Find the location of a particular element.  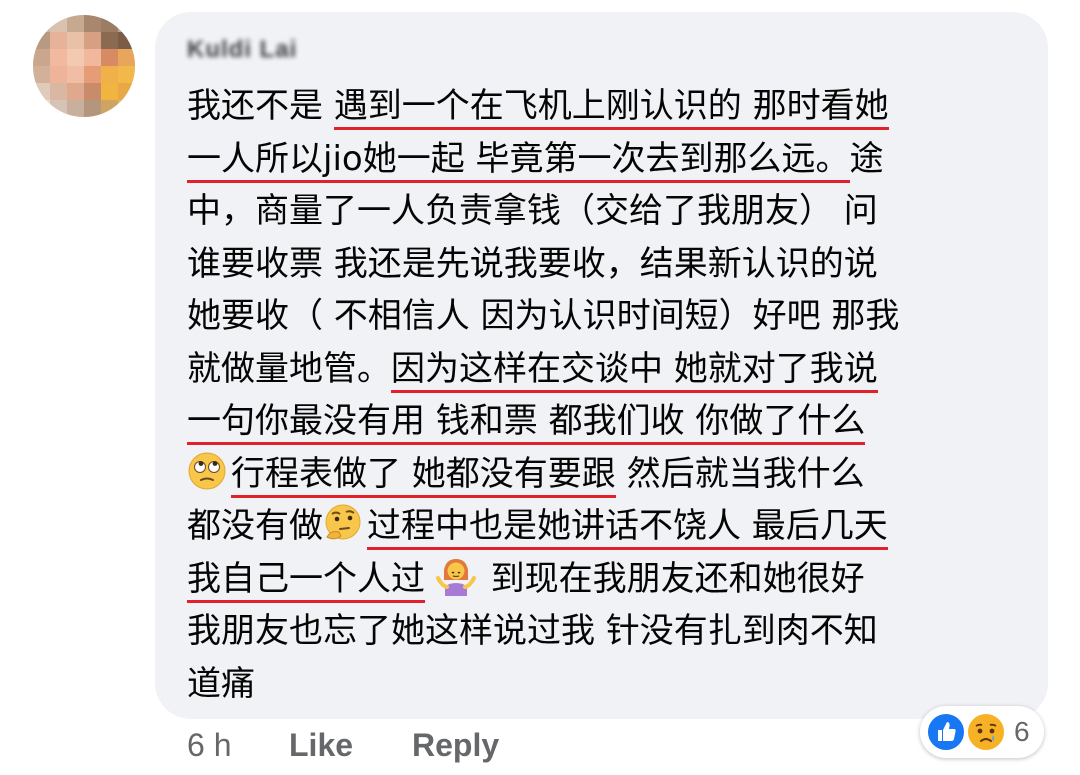

comment-text: 然后就当我什么 is located at coordinates (740, 473).